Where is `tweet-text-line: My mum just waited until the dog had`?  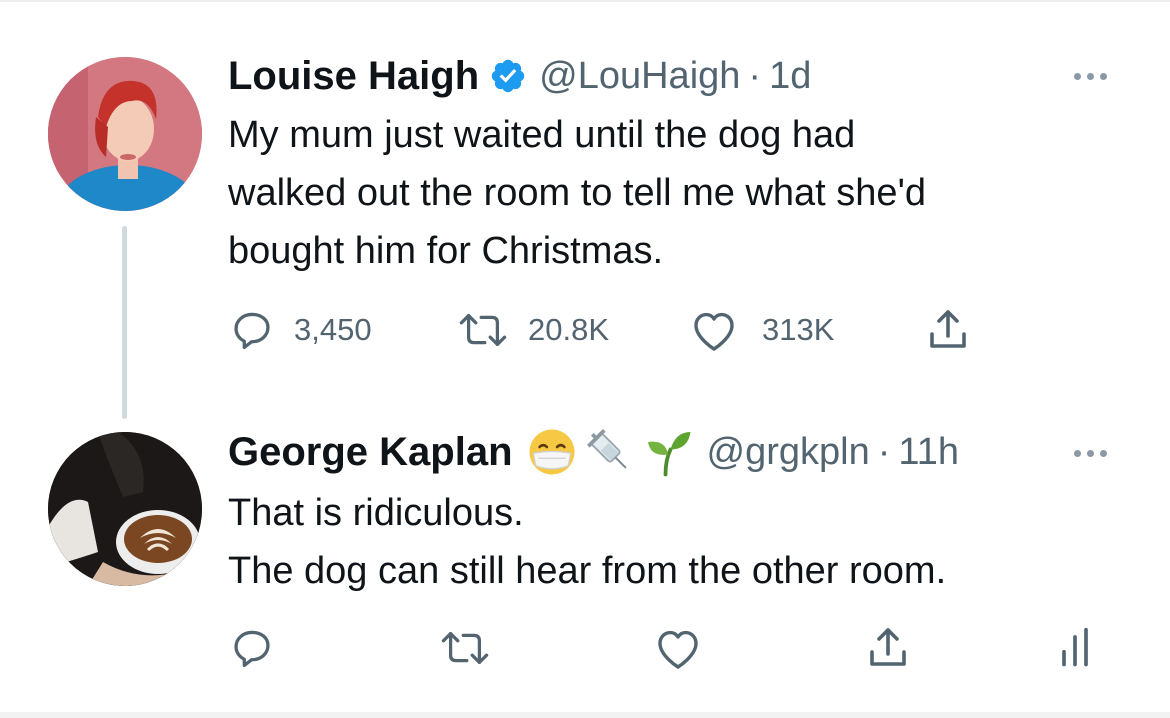 tweet-text-line: My mum just waited until the dog had is located at coordinates (542, 135).